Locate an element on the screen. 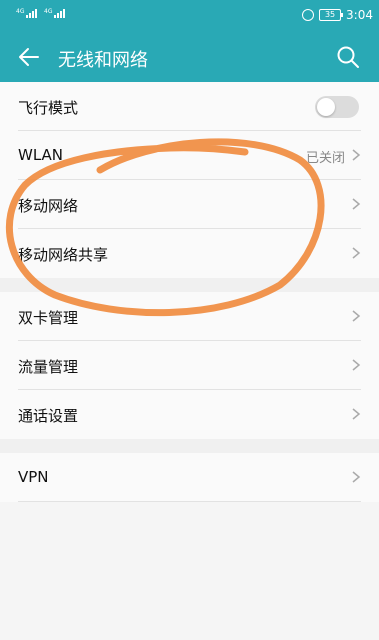  airplane-mode-row: 飞行模式 is located at coordinates (189, 106).